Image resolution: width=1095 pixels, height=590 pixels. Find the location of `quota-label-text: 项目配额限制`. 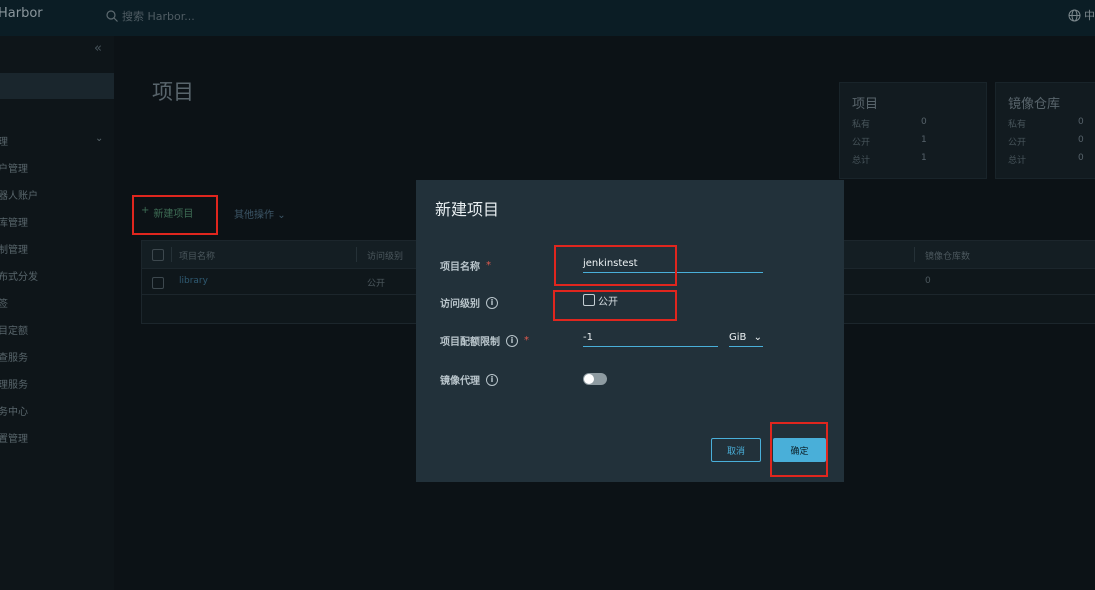

quota-label-text: 项目配额限制 is located at coordinates (470, 342).